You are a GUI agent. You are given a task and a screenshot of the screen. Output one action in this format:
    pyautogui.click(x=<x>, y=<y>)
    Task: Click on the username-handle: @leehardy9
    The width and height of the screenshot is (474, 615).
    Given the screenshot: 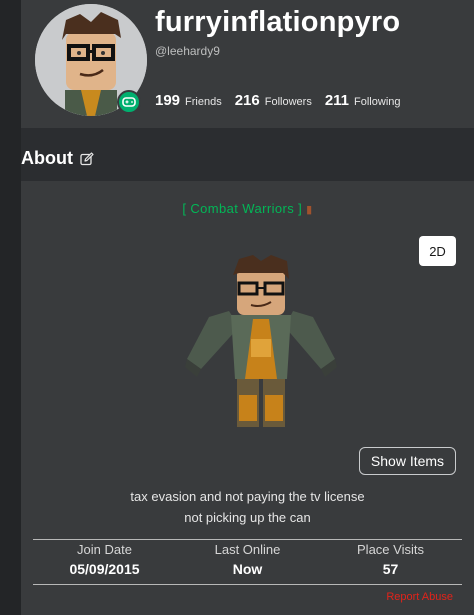 What is the action you would take?
    pyautogui.click(x=187, y=51)
    